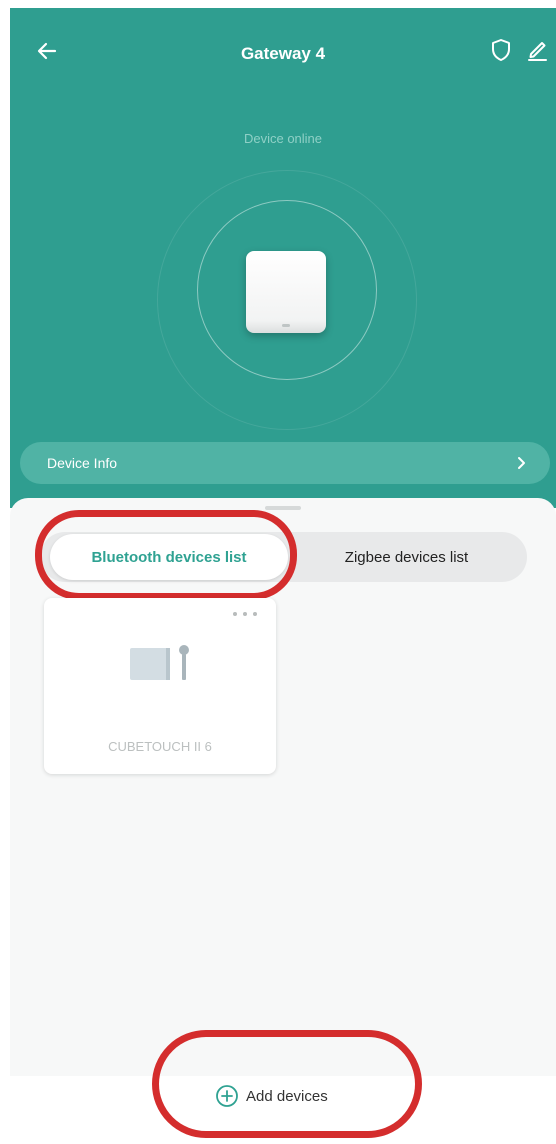  Describe the element at coordinates (537, 50) in the screenshot. I see `edit-icon` at that location.